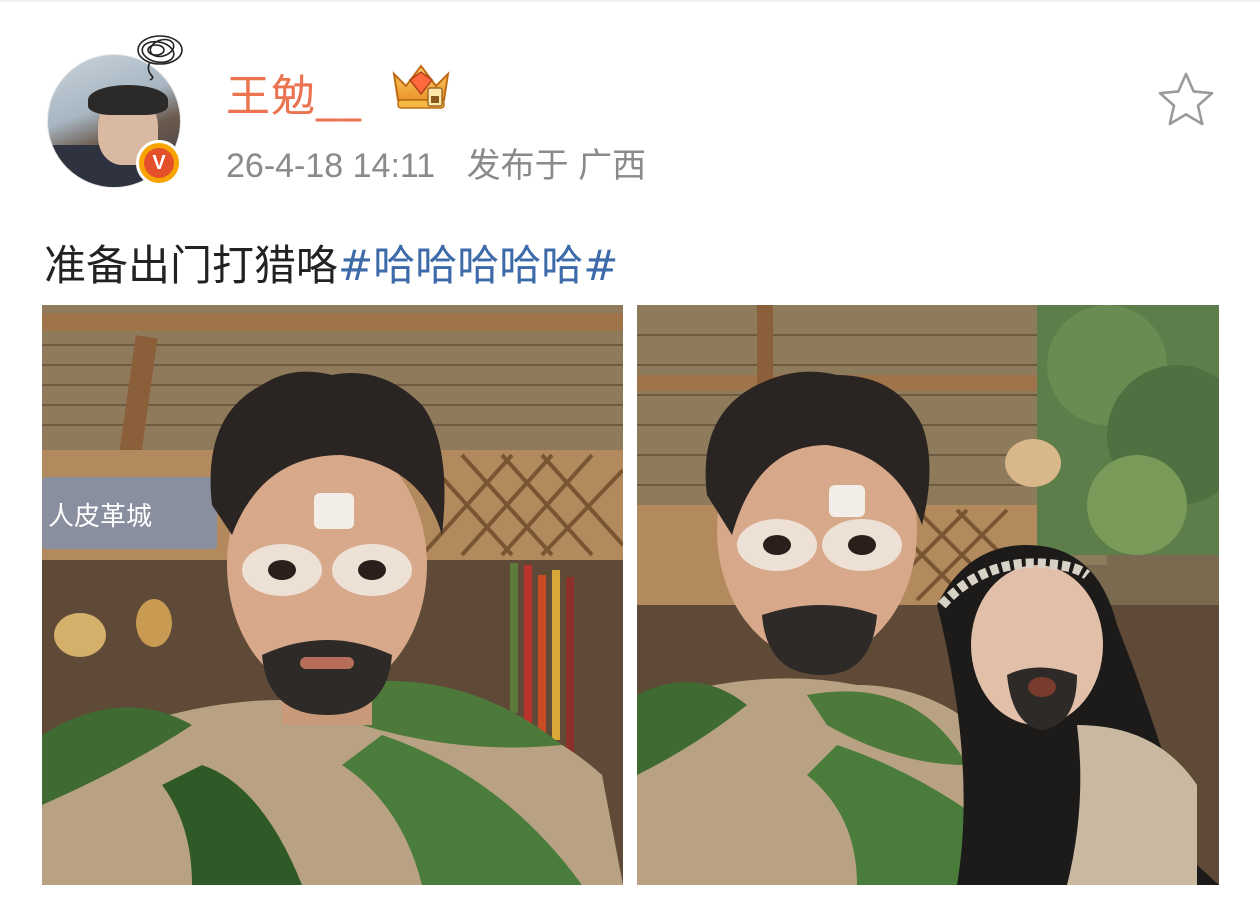 The image size is (1260, 907). What do you see at coordinates (191, 265) in the screenshot?
I see `post-body: 准备出门打猎咯` at bounding box center [191, 265].